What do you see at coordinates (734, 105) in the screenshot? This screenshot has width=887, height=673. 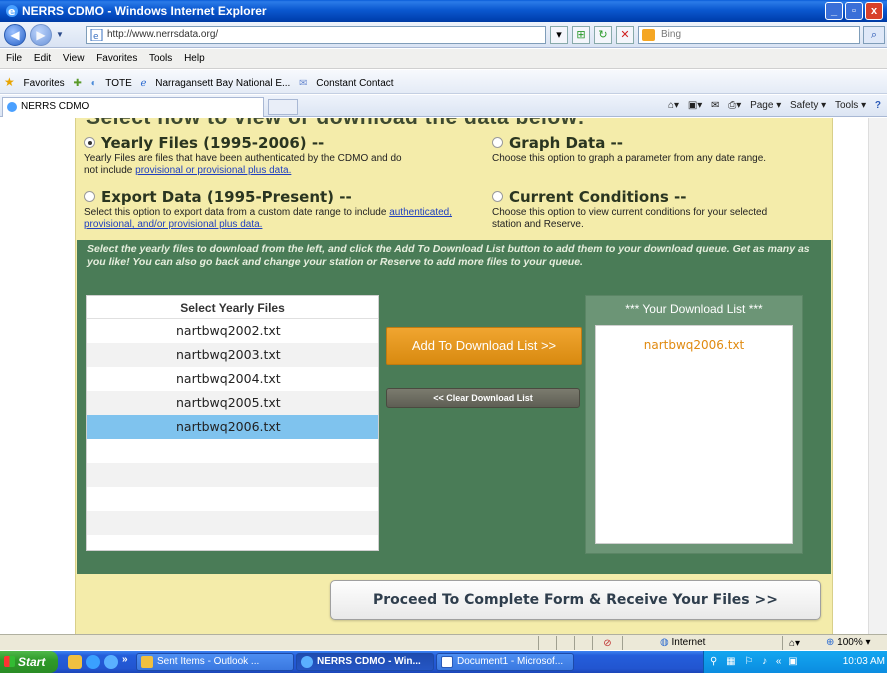 I see `print-icon: ⎙▾` at bounding box center [734, 105].